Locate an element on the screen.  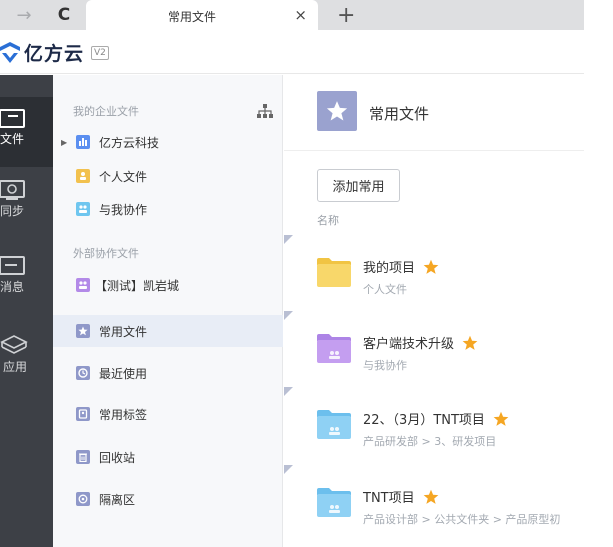
org-chart-icon is located at coordinates (83, 142).